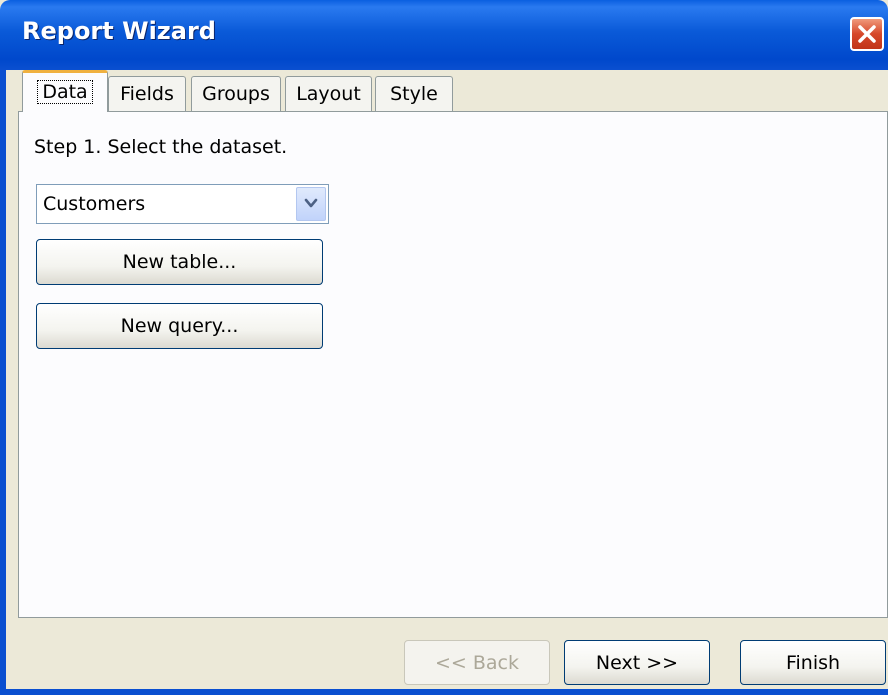 The height and width of the screenshot is (695, 888). What do you see at coordinates (637, 662) in the screenshot?
I see `next-button: Next >>` at bounding box center [637, 662].